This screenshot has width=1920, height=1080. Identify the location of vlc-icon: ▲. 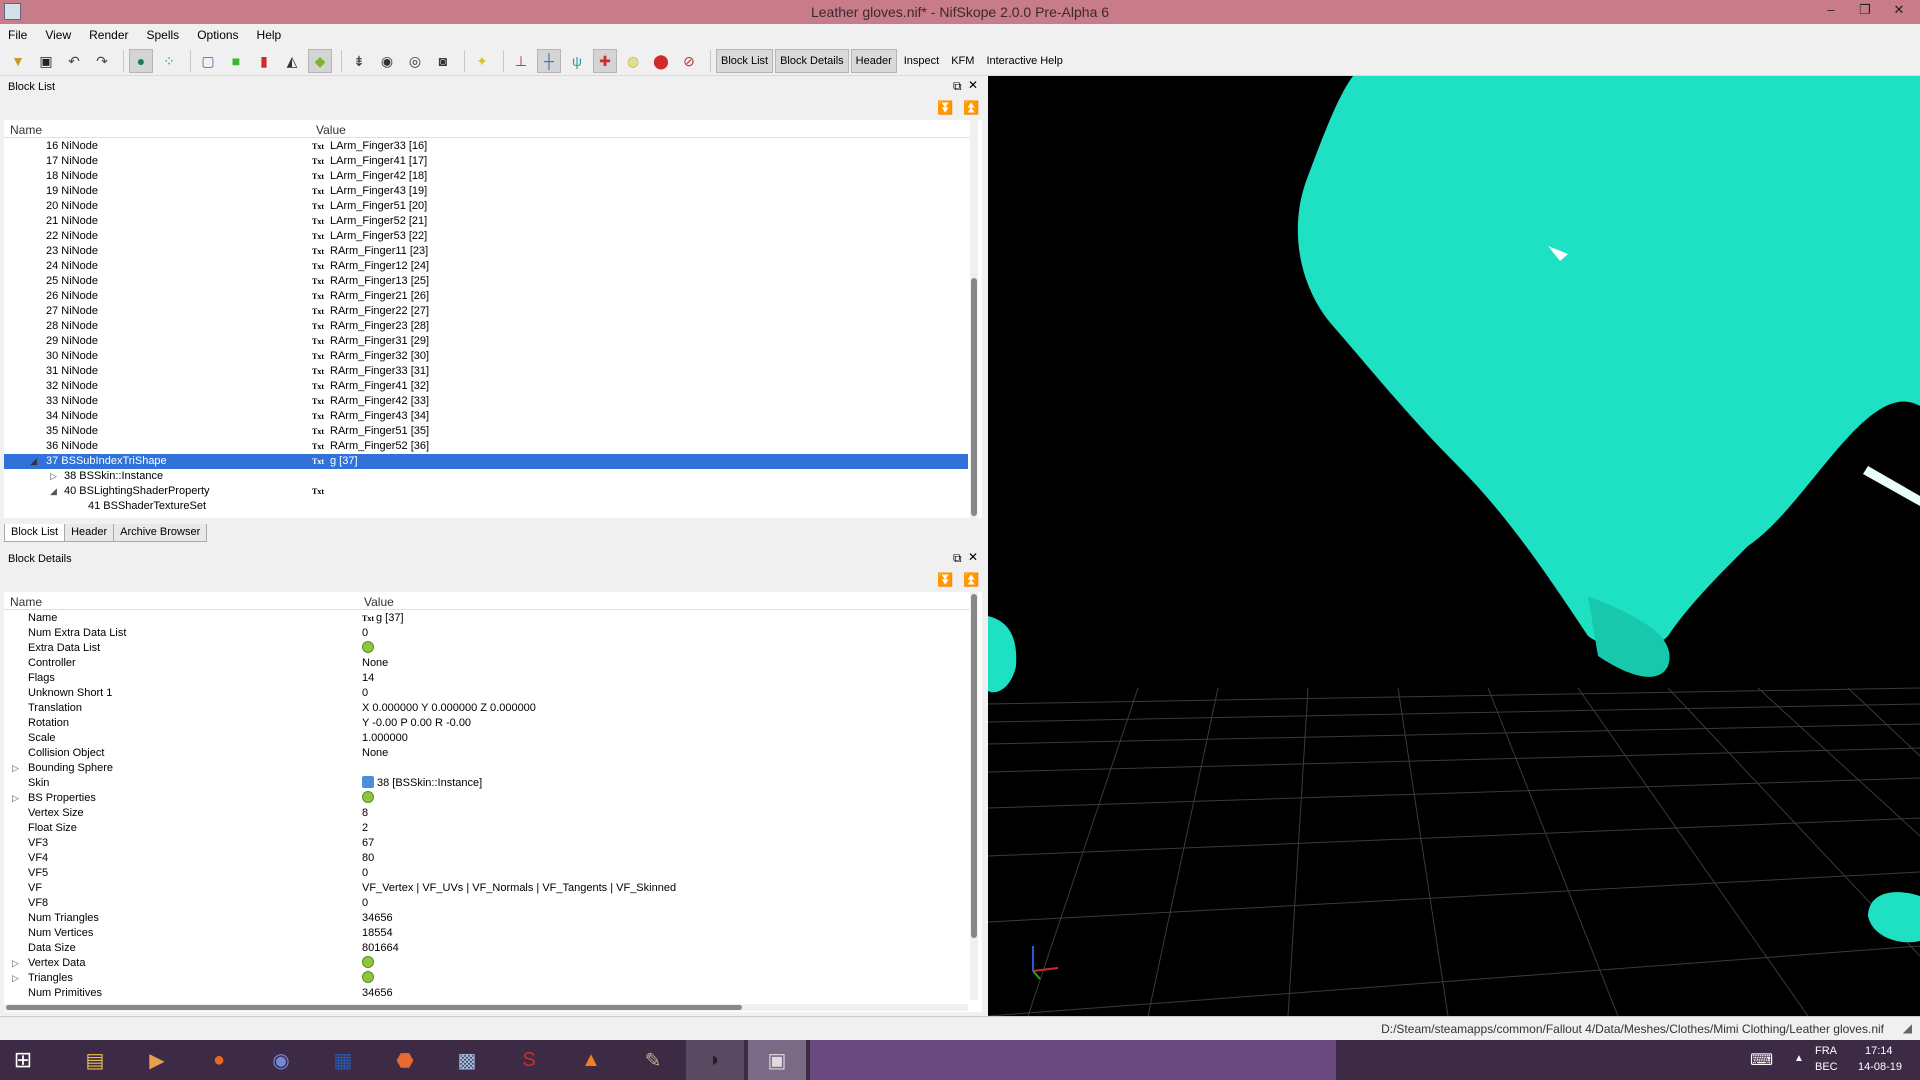
(591, 1060).